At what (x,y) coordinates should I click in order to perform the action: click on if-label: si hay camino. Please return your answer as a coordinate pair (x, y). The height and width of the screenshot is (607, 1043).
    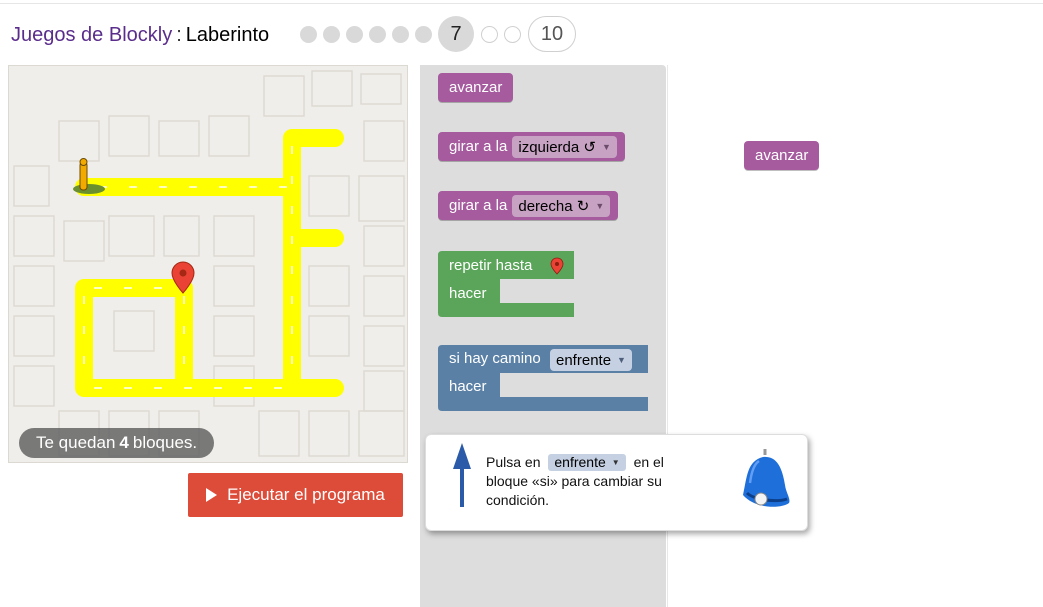
    Looking at the image, I should click on (495, 358).